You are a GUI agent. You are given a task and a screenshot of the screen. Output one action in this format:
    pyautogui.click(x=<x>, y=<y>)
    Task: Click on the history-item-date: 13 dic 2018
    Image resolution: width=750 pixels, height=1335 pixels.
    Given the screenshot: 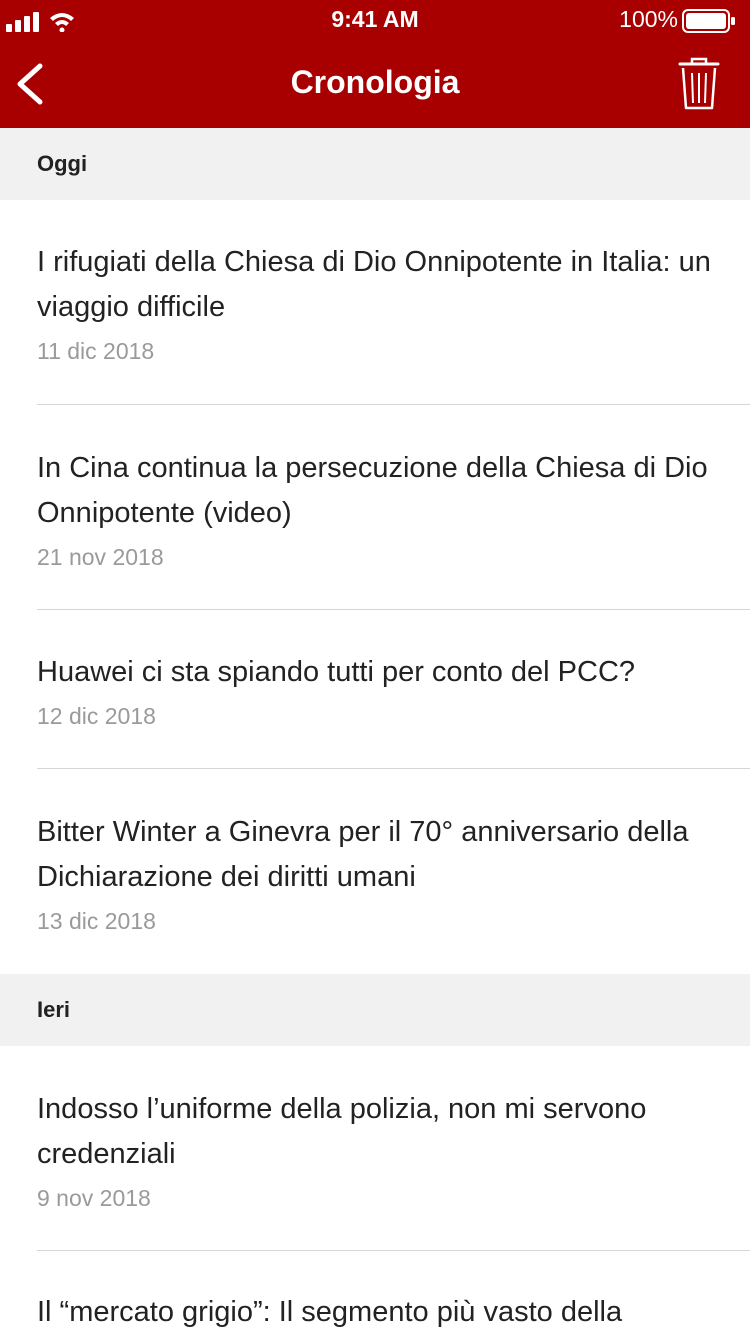 What is the action you would take?
    pyautogui.click(x=96, y=921)
    